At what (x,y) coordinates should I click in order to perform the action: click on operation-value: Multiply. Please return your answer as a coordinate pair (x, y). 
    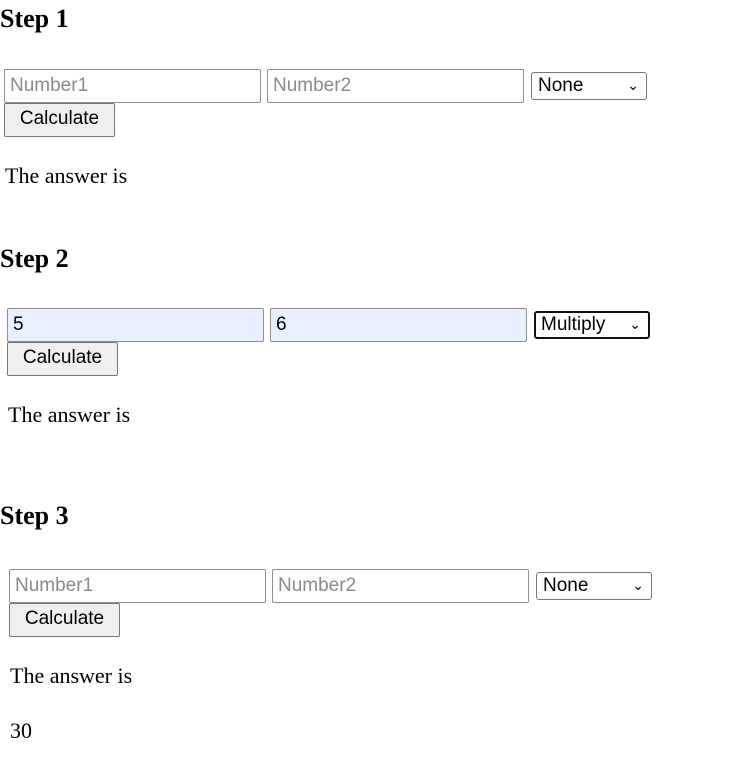
    Looking at the image, I should click on (573, 324).